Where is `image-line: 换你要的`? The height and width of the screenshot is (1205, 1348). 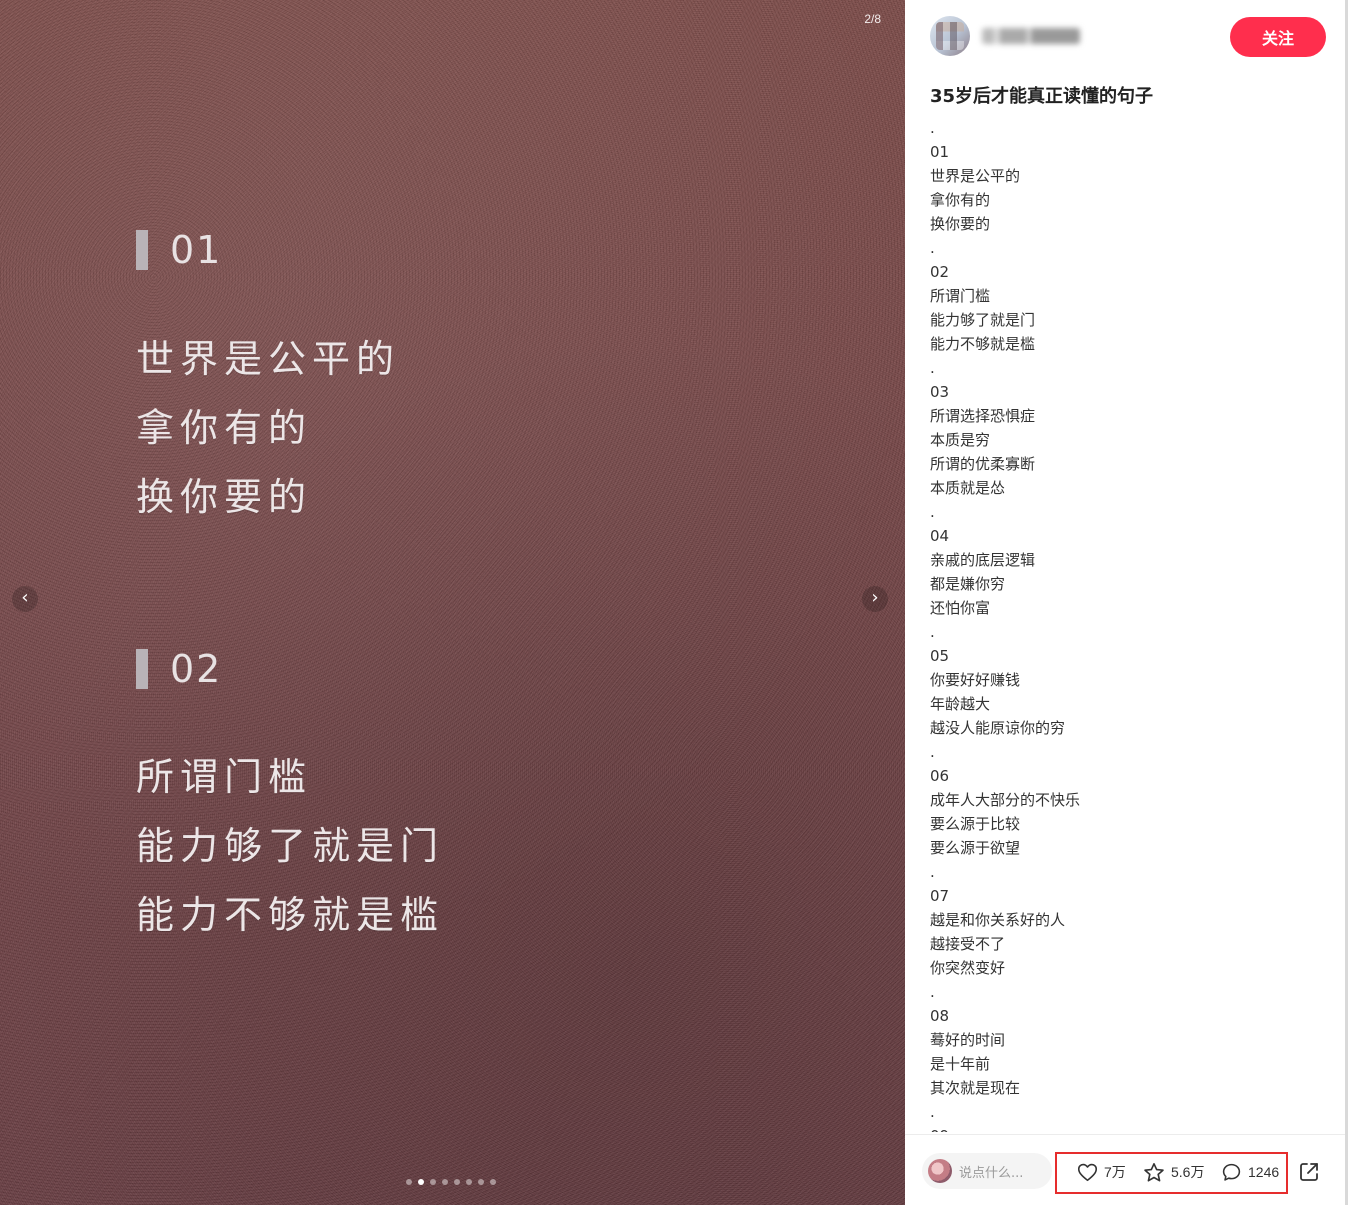 image-line: 换你要的 is located at coordinates (224, 497).